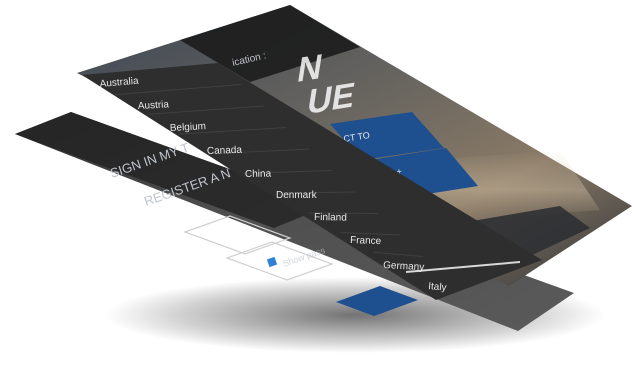  I want to click on list-item-denmark: Denmark, so click(297, 195).